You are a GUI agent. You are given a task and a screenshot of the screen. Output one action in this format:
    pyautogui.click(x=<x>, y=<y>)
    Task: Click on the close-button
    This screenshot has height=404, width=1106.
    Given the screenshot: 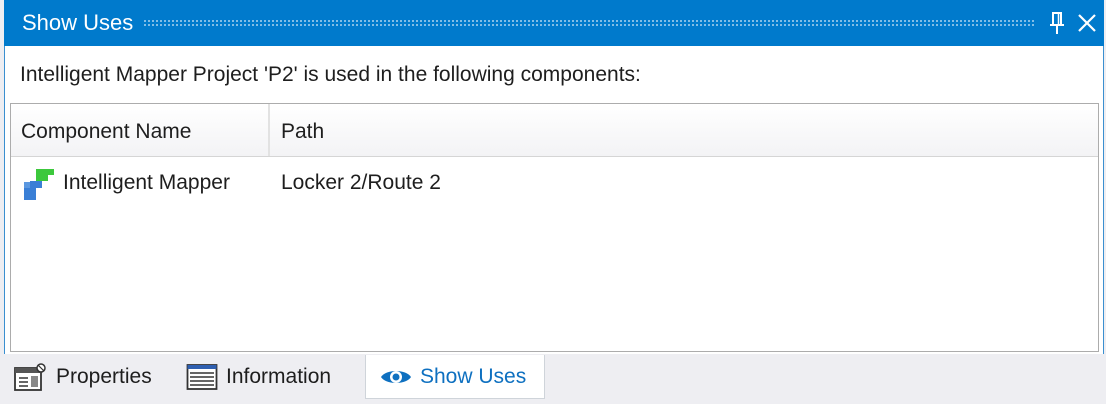 What is the action you would take?
    pyautogui.click(x=1087, y=23)
    